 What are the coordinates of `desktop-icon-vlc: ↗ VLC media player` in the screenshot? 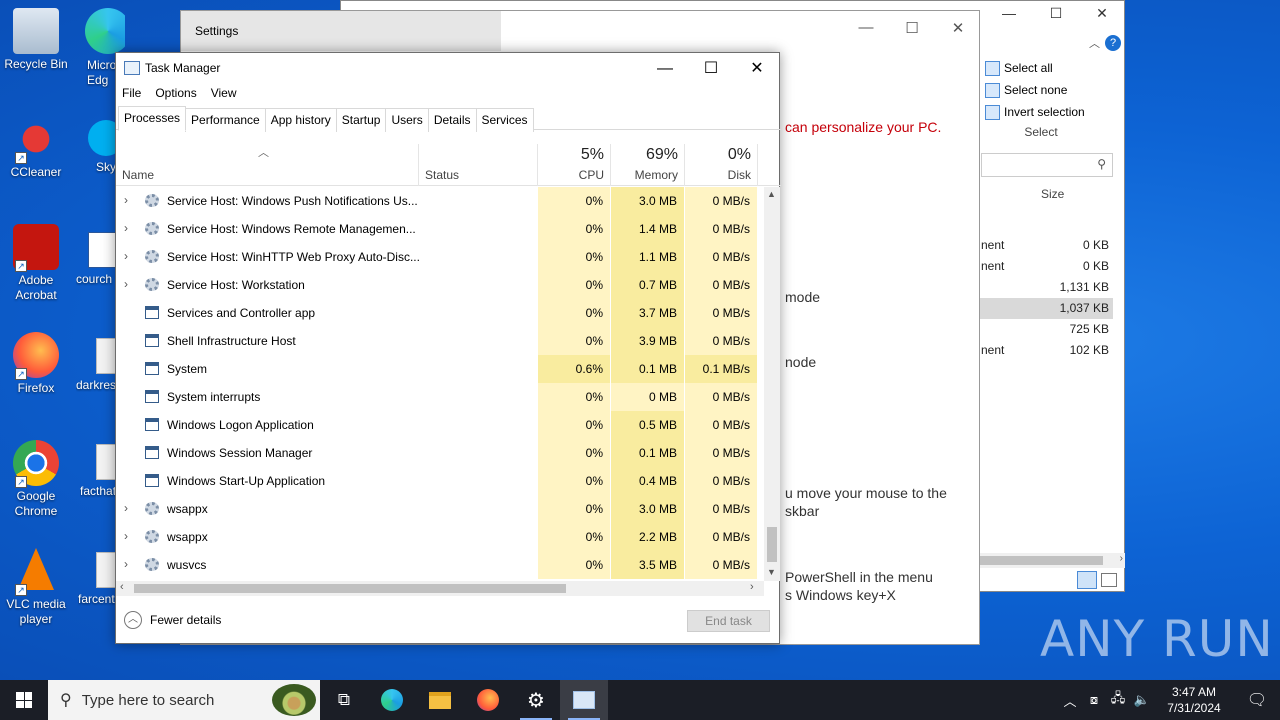 It's located at (36, 587).